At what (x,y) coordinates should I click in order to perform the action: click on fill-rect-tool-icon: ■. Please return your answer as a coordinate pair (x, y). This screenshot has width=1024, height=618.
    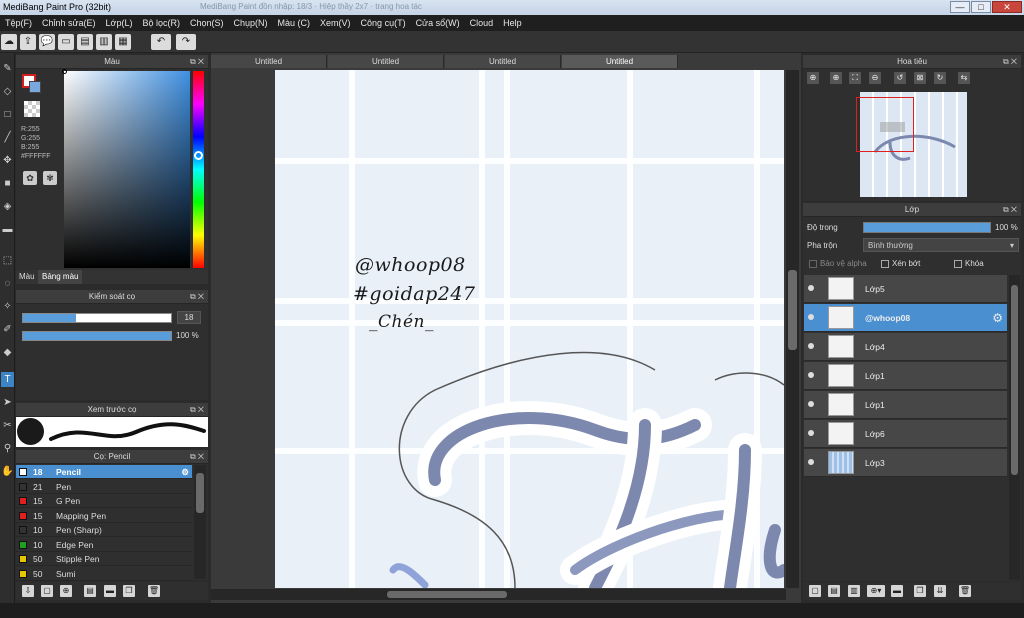
    Looking at the image, I should click on (7, 183).